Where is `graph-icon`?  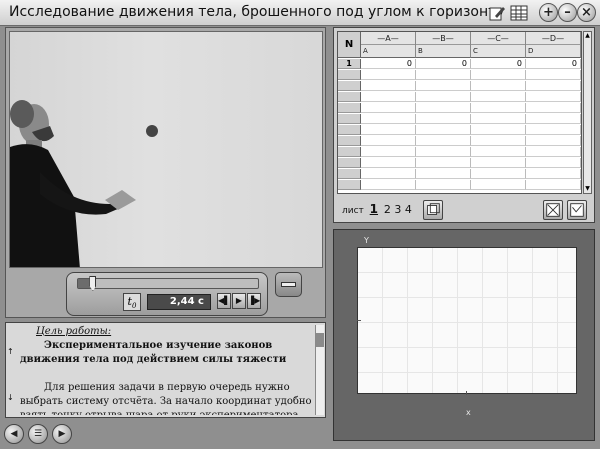 graph-icon is located at coordinates (553, 210).